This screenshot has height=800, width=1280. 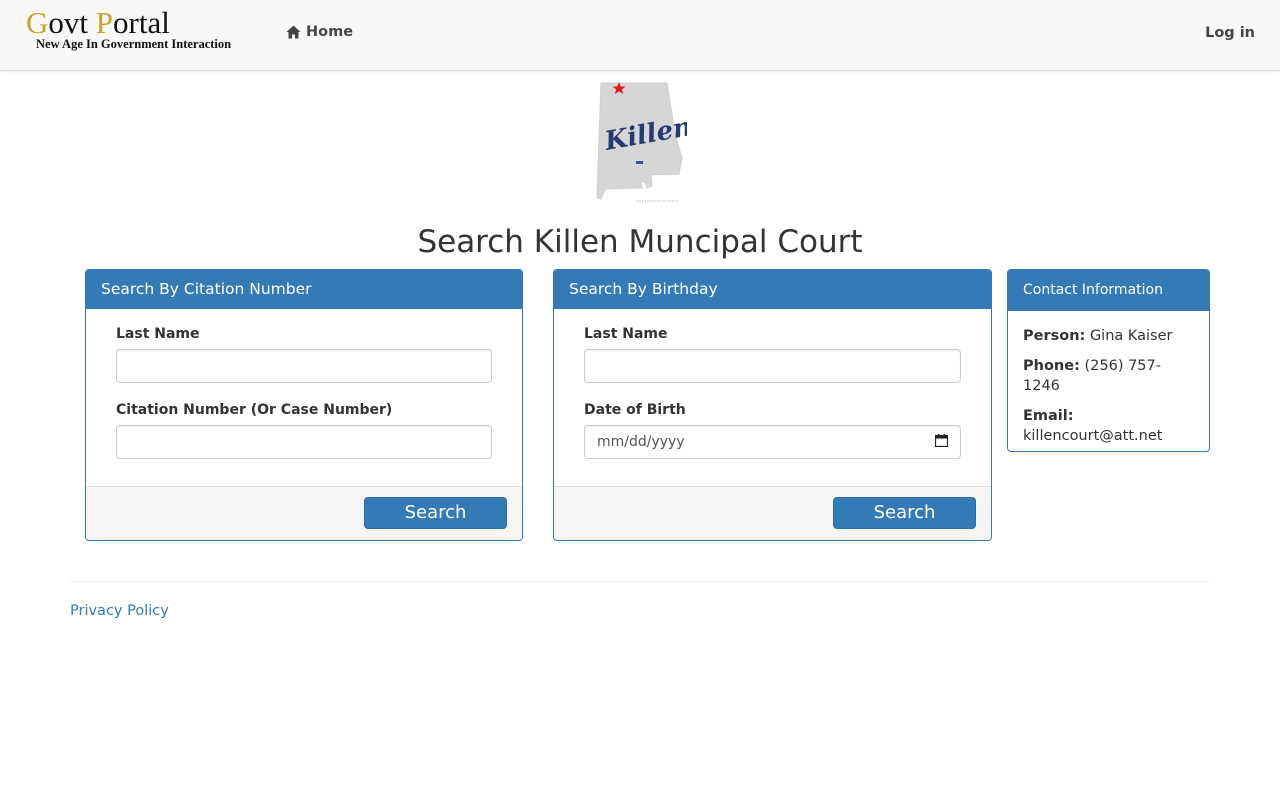 I want to click on citation-last-name-input, so click(x=304, y=366).